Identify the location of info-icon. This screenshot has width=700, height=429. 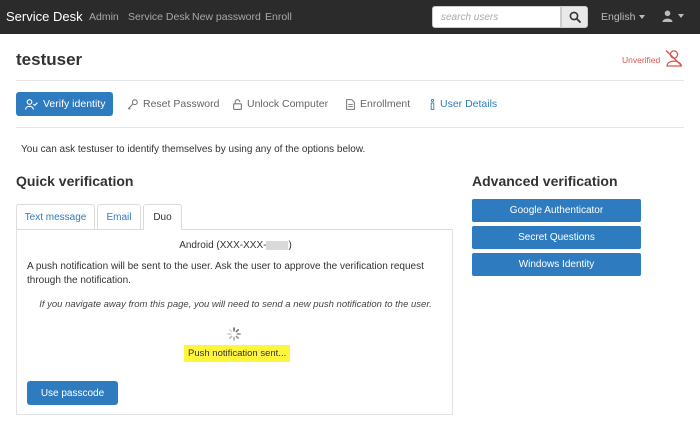
(432, 104).